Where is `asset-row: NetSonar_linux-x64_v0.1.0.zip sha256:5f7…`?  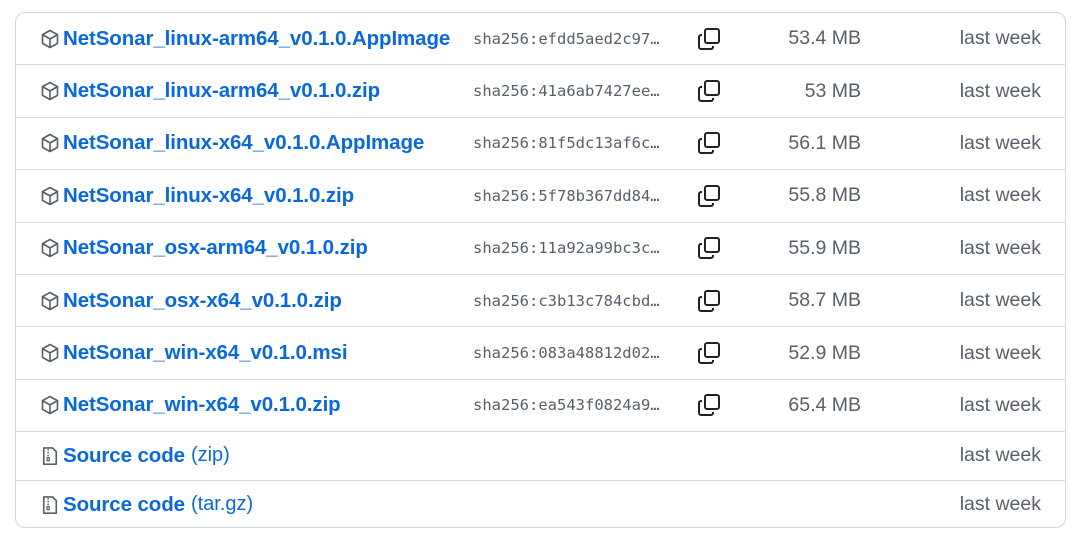
asset-row: NetSonar_linux-x64_v0.1.0.zip sha256:5f7… is located at coordinates (540, 196).